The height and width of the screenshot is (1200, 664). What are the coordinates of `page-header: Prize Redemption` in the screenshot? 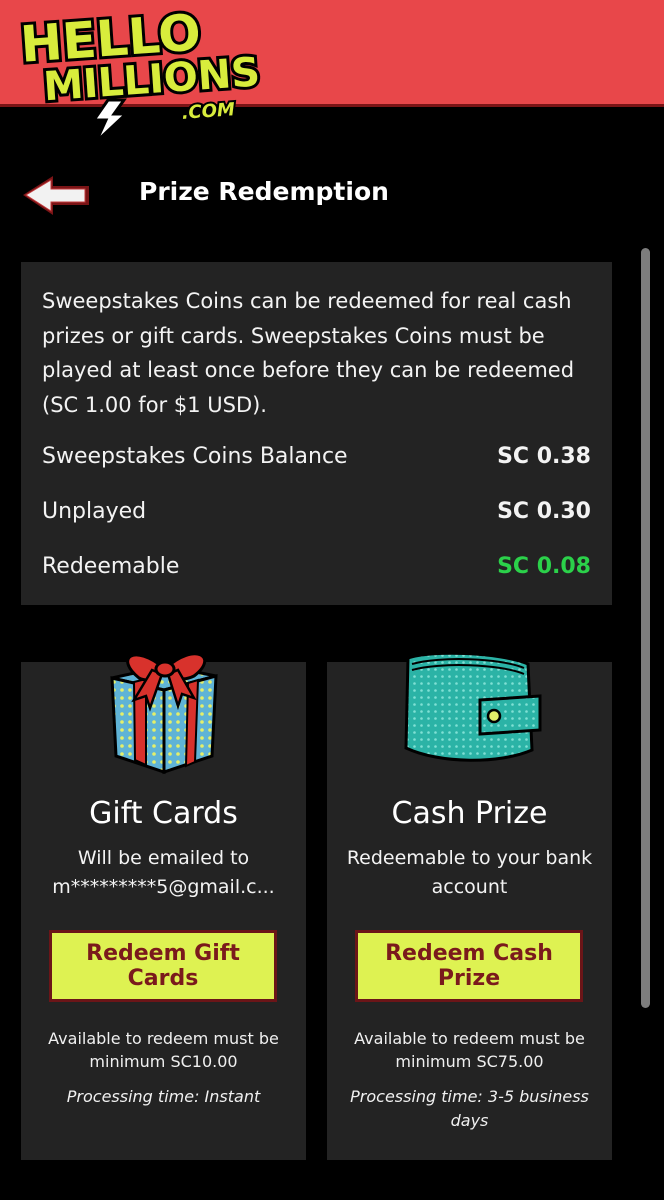 It's located at (332, 195).